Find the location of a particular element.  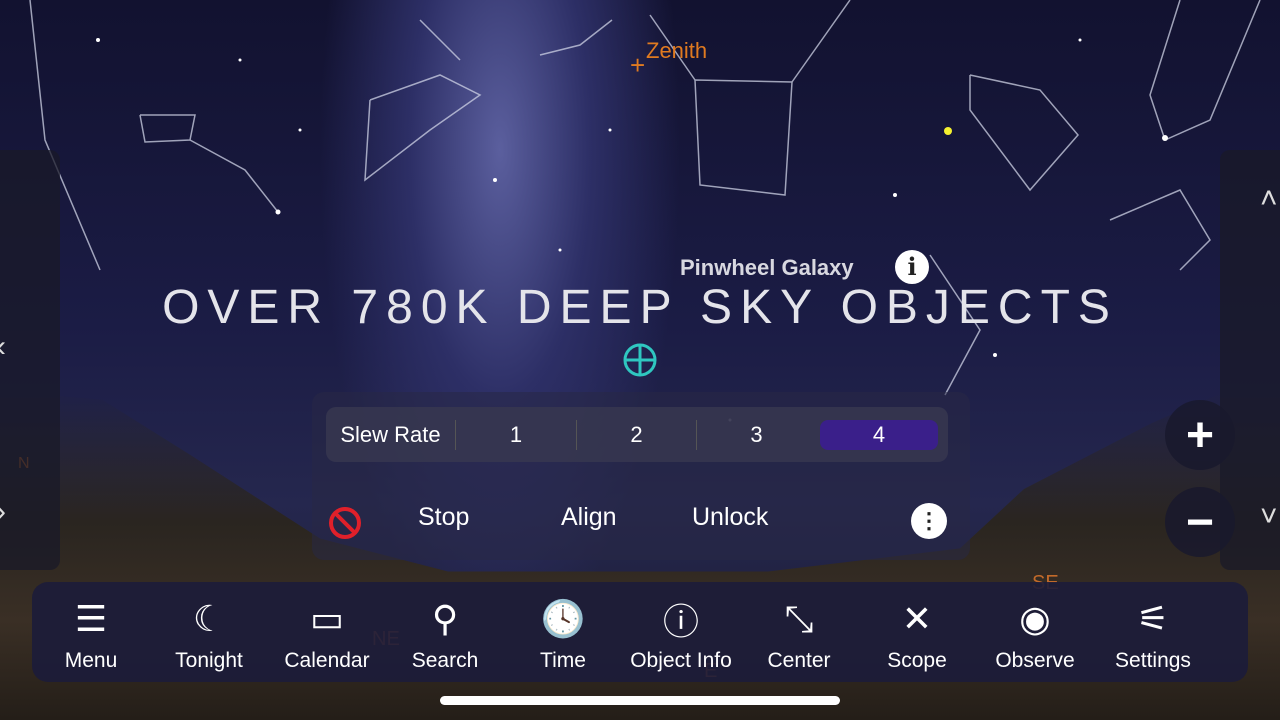

toolbar-tonight-button: ☾ Tonight is located at coordinates (209, 632).